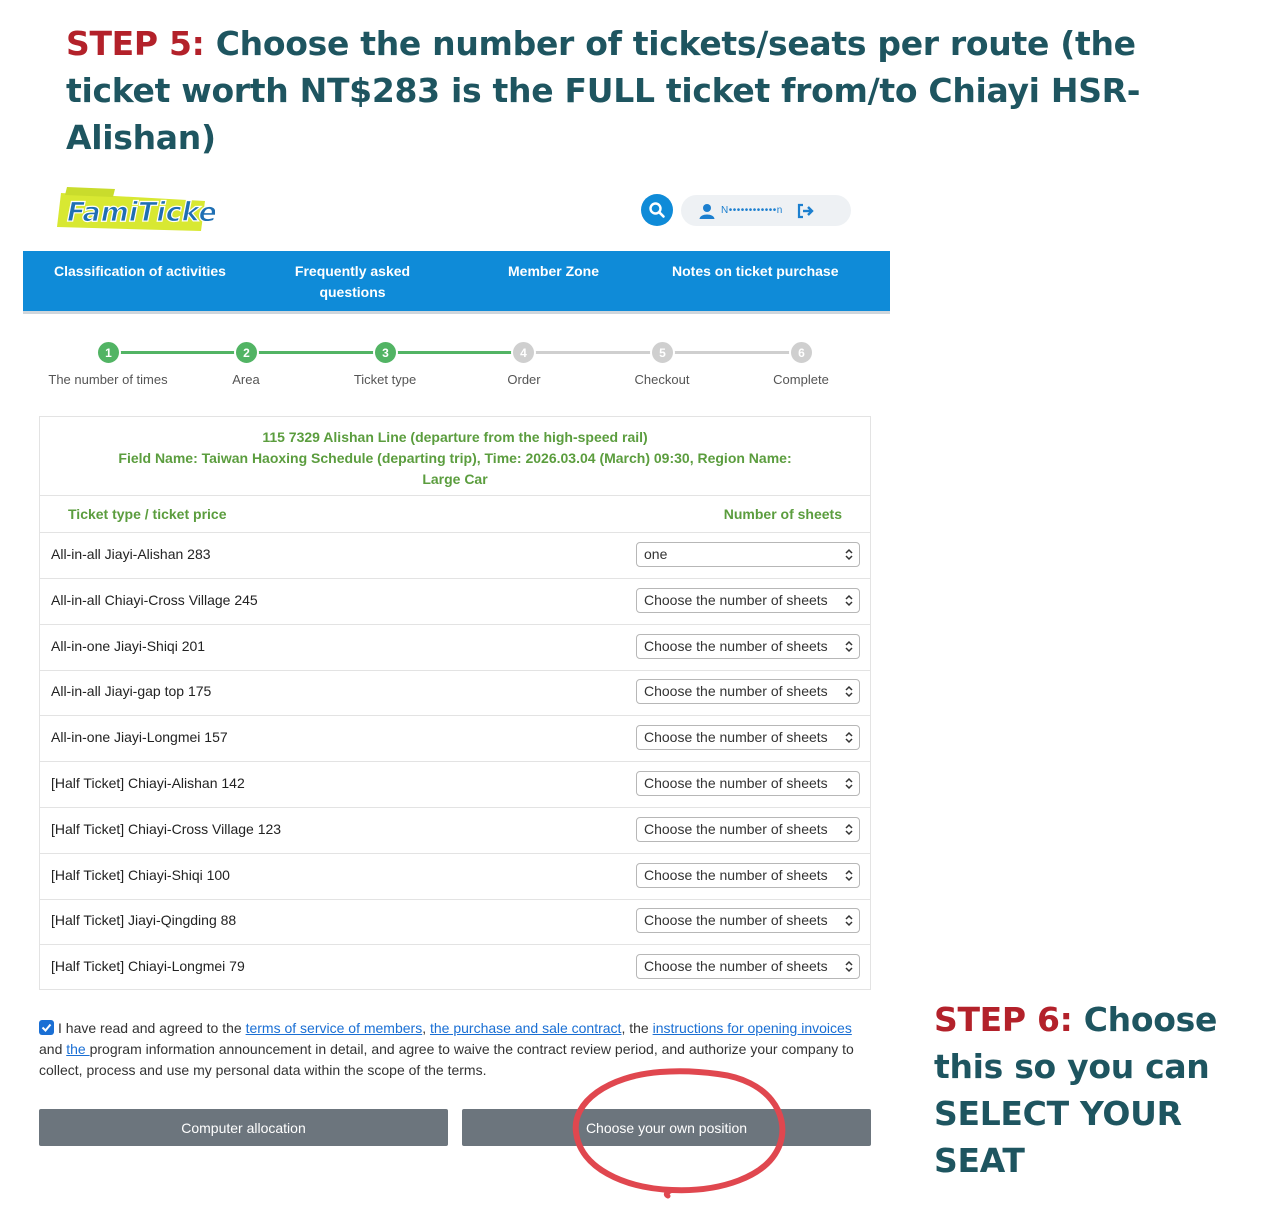  Describe the element at coordinates (140, 874) in the screenshot. I see `ticket-name: [Half Ticket] Chiayi-Shiqi 100` at that location.